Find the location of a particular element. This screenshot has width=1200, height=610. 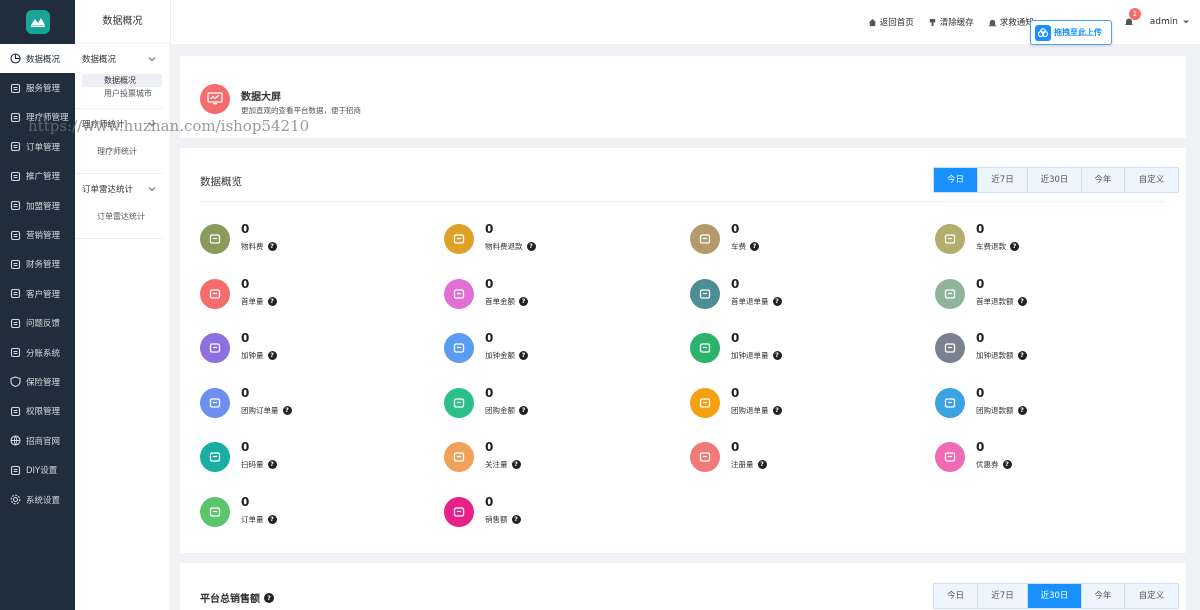

sidebar-item-7: 财务管理 is located at coordinates (37, 264).